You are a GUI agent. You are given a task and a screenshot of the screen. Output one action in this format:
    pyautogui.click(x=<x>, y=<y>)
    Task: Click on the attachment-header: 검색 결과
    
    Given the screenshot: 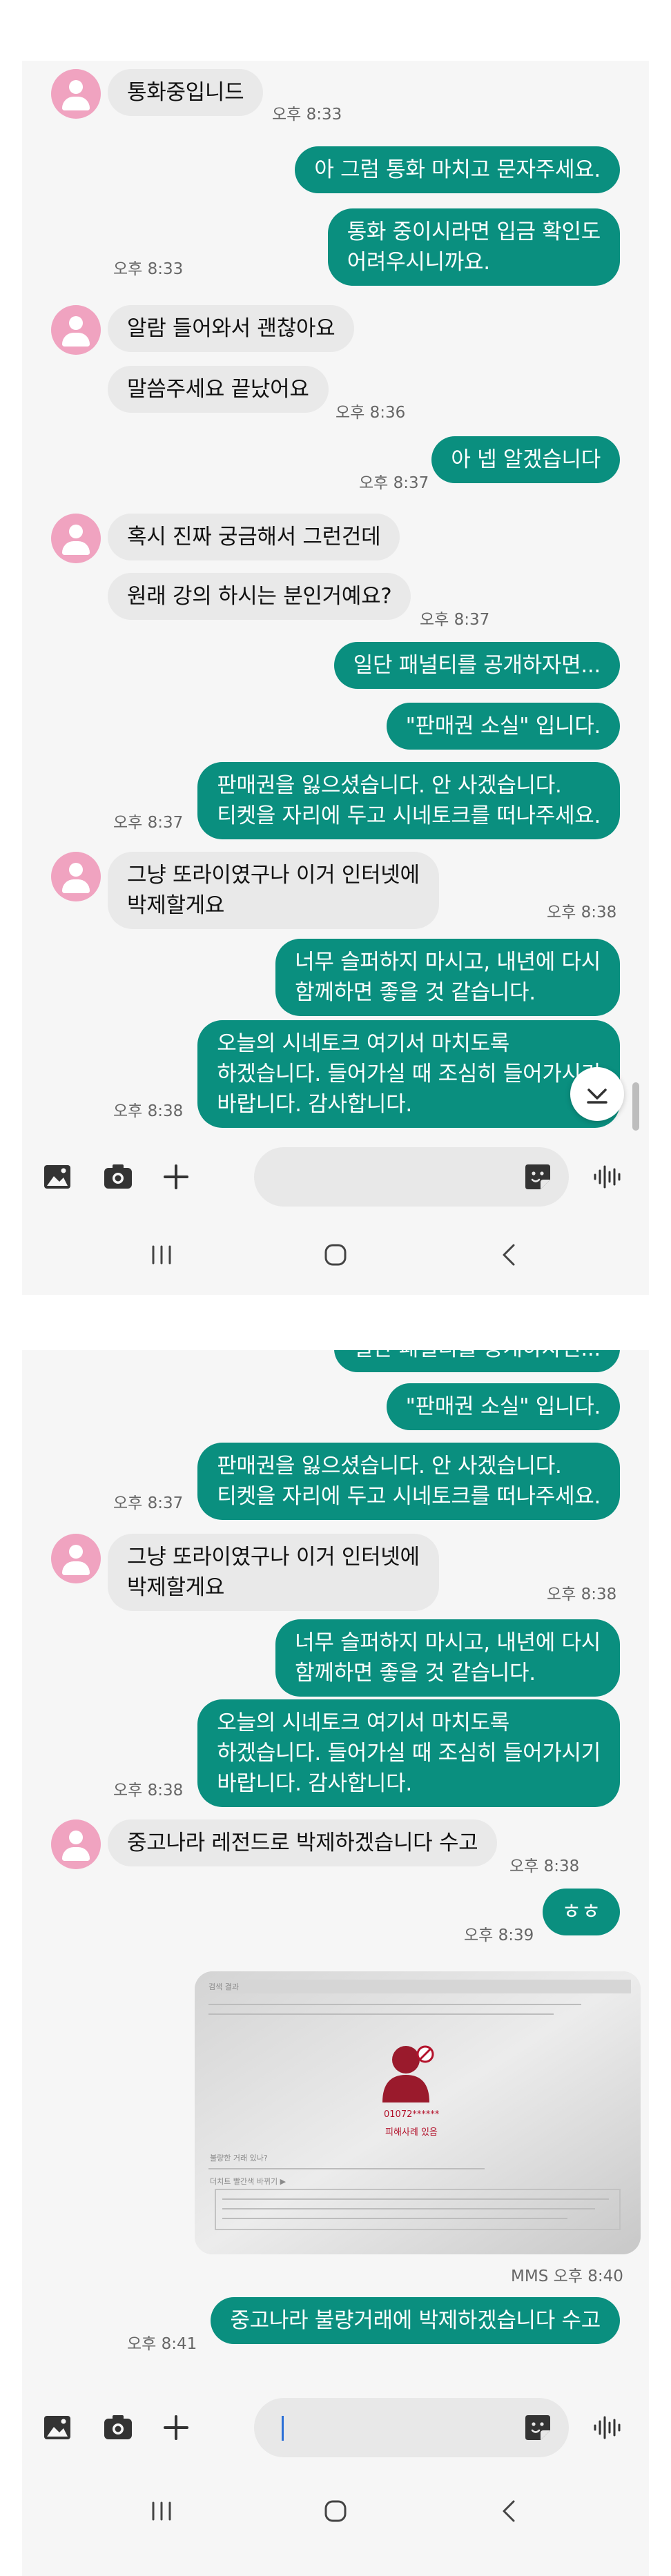 What is the action you would take?
    pyautogui.click(x=223, y=1986)
    